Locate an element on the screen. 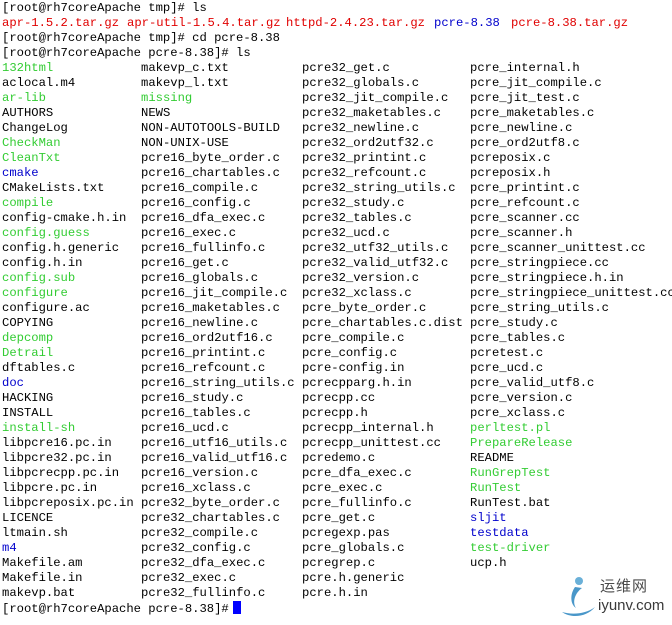  file-entry: pcre32_ord2utf32.c is located at coordinates (368, 143).